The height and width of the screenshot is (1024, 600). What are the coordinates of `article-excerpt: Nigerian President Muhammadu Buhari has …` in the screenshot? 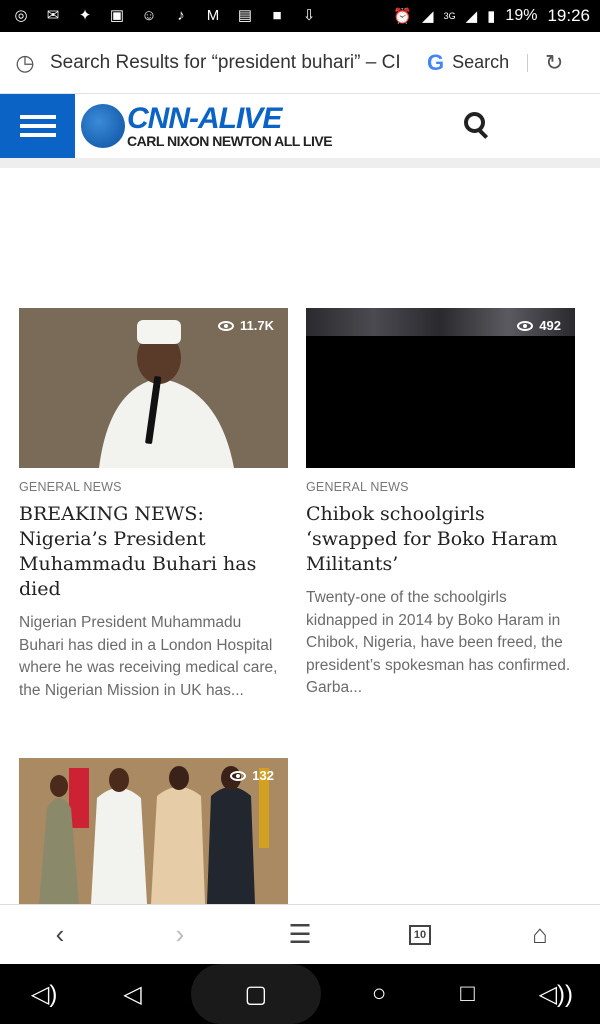 It's located at (148, 656).